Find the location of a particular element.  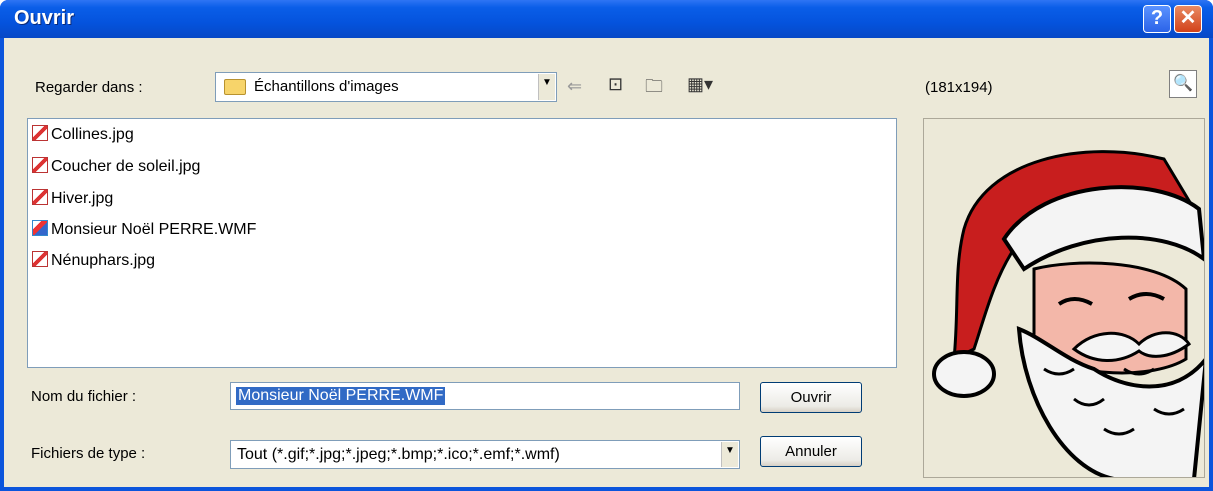

list-item: Monsieur Noël PERRE.WMF is located at coordinates (144, 231).